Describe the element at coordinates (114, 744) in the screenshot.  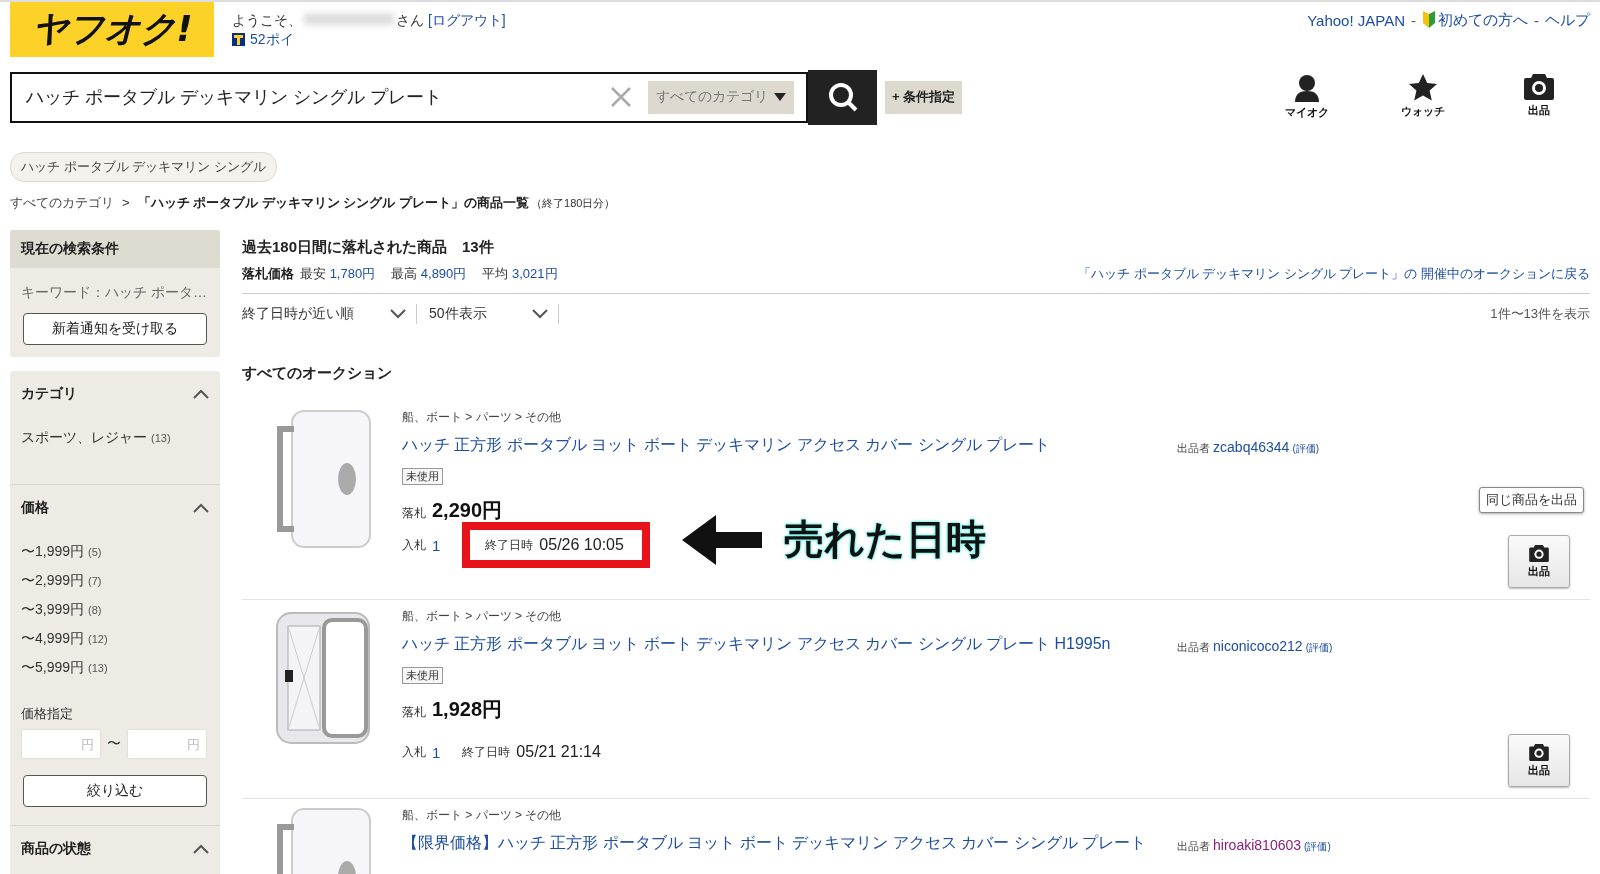
I see `range-tilde: 〜` at that location.